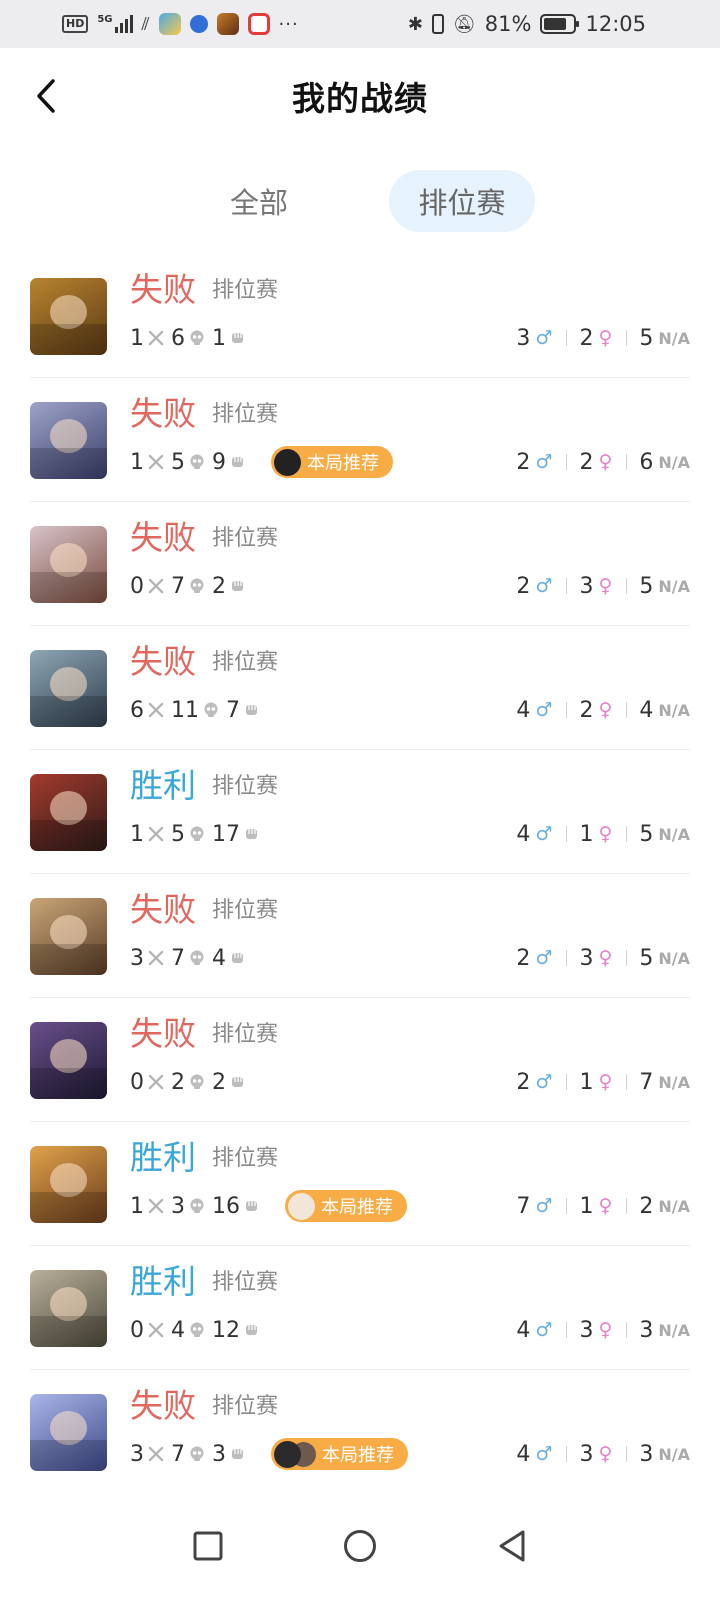 This screenshot has width=720, height=1600. What do you see at coordinates (437, 24) in the screenshot?
I see `vibrate-icon` at bounding box center [437, 24].